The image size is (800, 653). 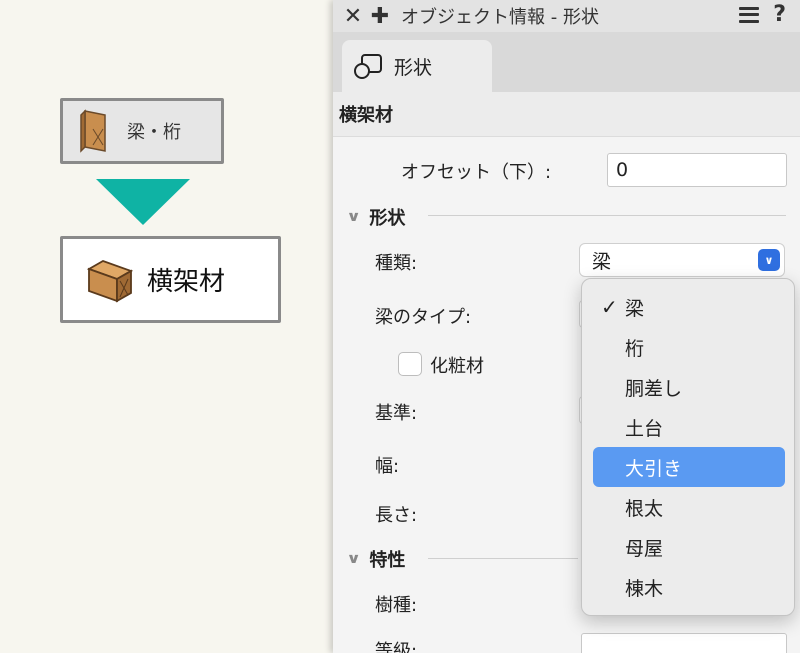 I want to click on checkmark-icon: ✓, so click(x=609, y=307).